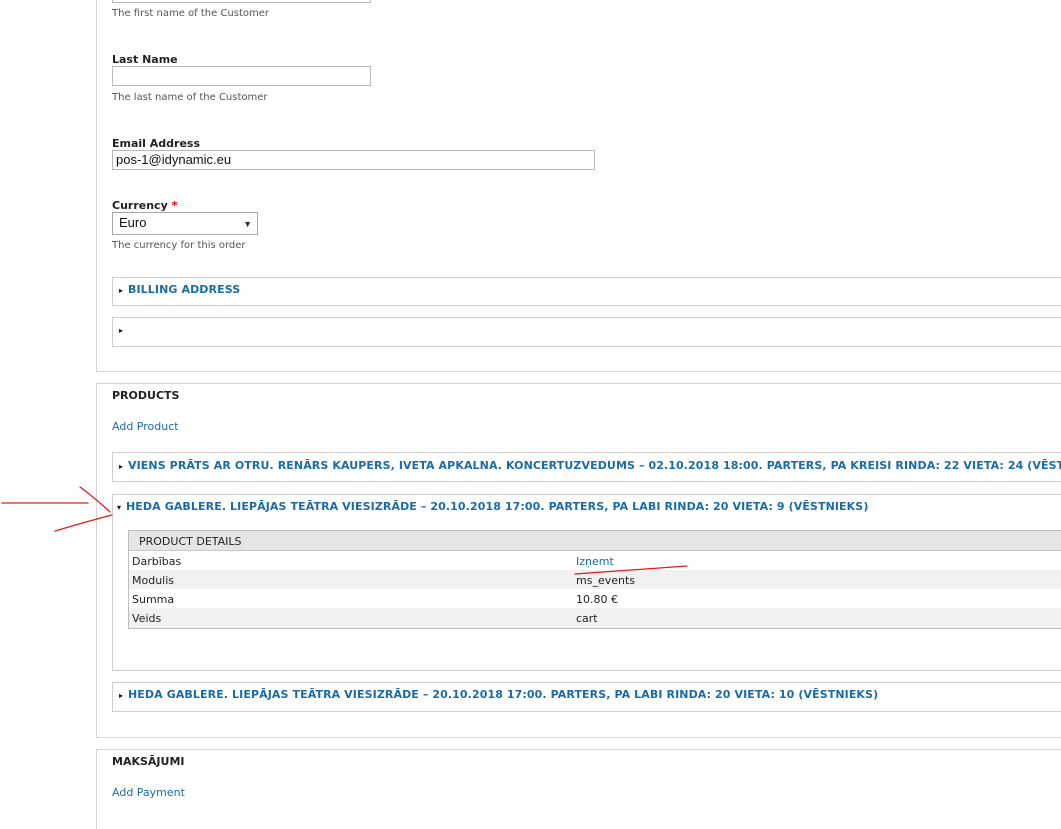  Describe the element at coordinates (148, 792) in the screenshot. I see `add-payment-link: Add Payment` at that location.